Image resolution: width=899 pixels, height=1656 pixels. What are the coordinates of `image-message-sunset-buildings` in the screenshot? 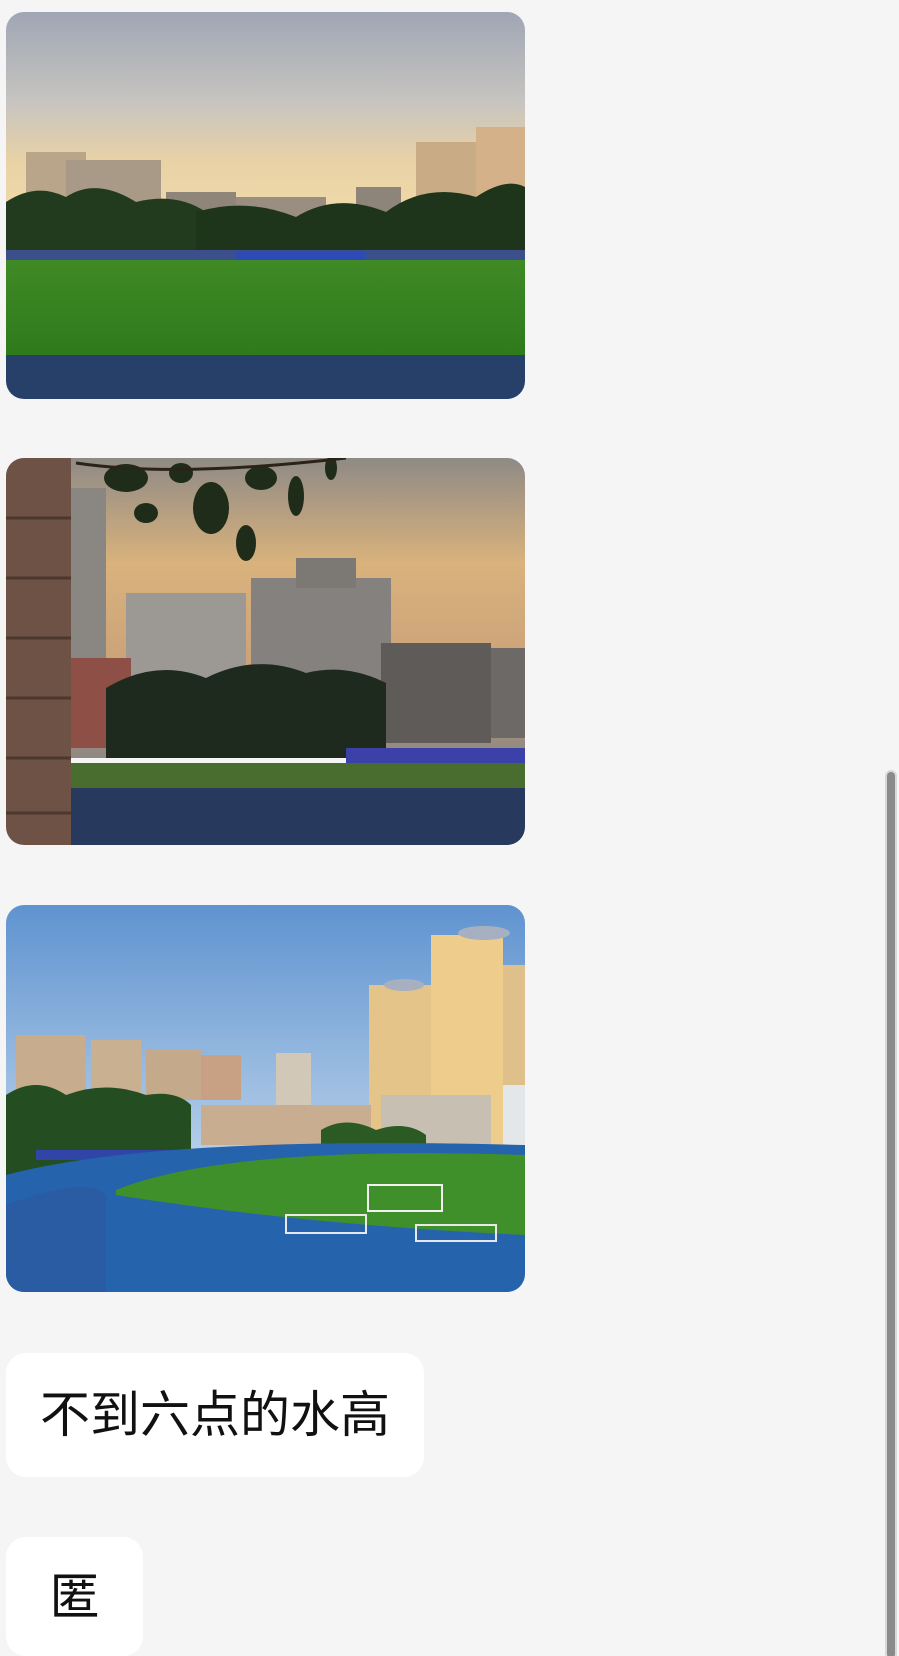 It's located at (265, 651).